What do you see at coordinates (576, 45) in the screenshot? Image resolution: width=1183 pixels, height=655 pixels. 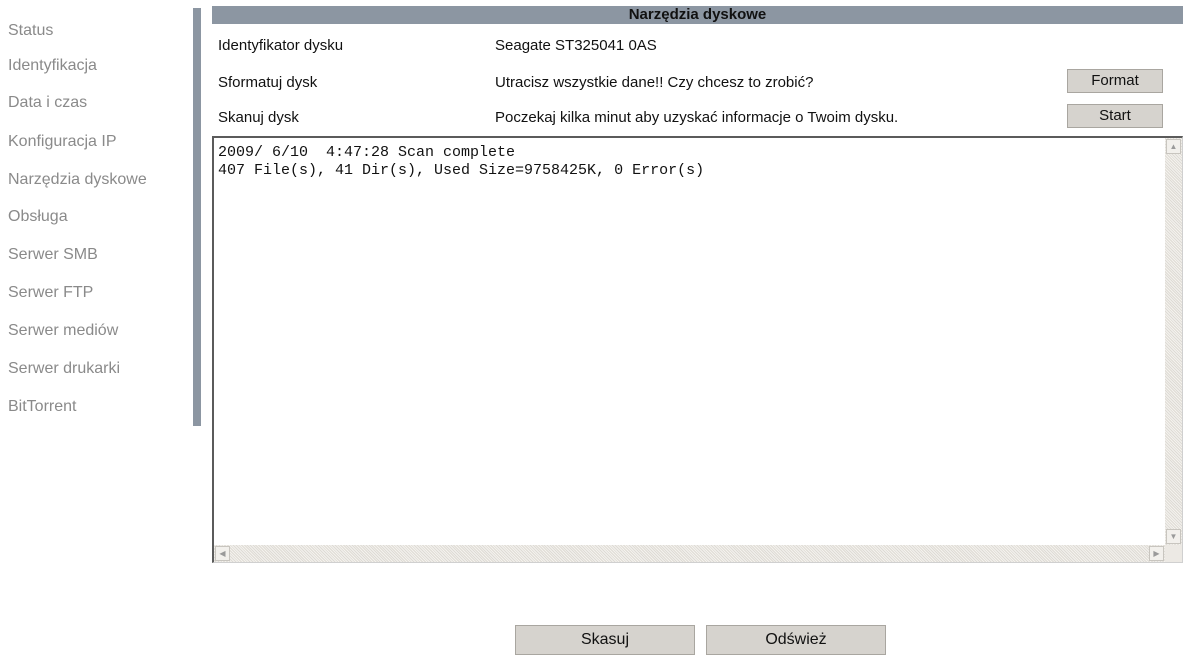 I see `disk-id-value: Seagate ST325041 0AS` at bounding box center [576, 45].